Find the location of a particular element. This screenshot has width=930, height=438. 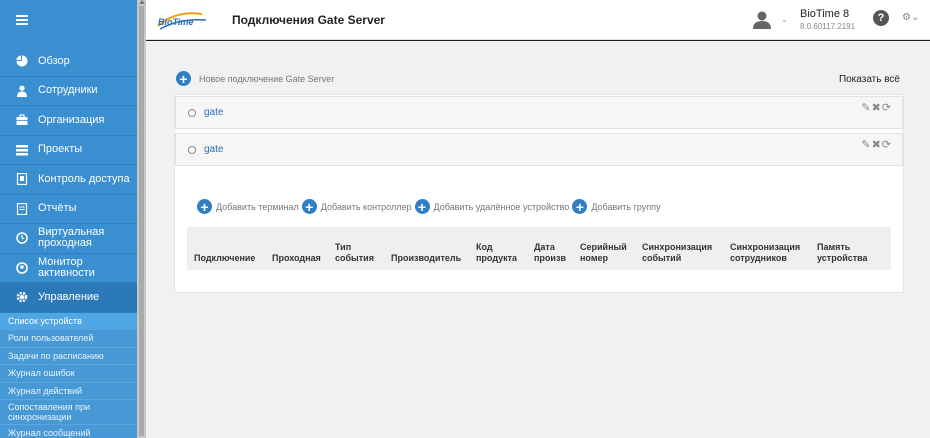

show-all-link: Показать всё is located at coordinates (869, 79).